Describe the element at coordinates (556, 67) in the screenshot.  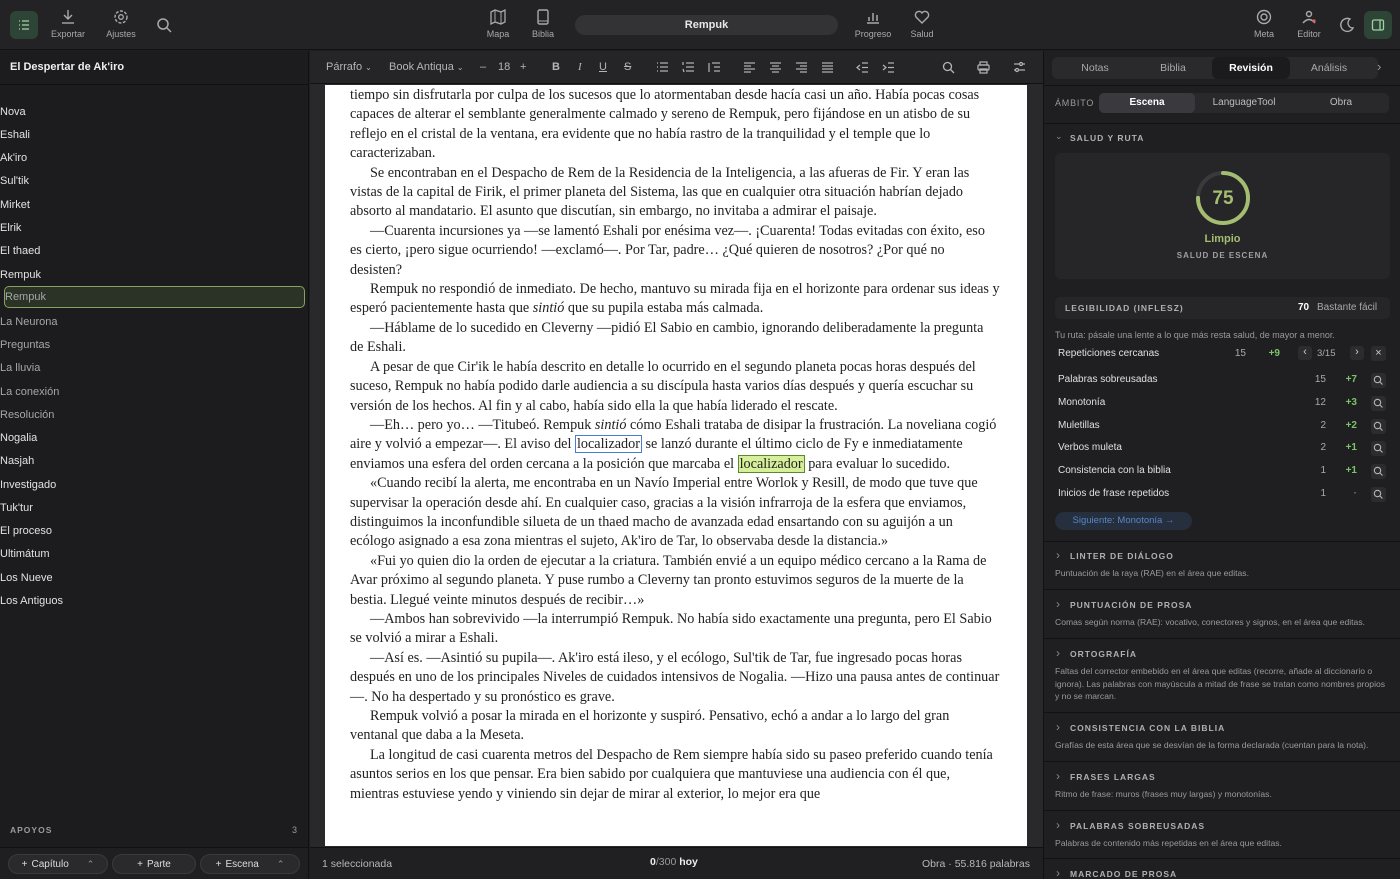
I see `bold-icon: B` at that location.